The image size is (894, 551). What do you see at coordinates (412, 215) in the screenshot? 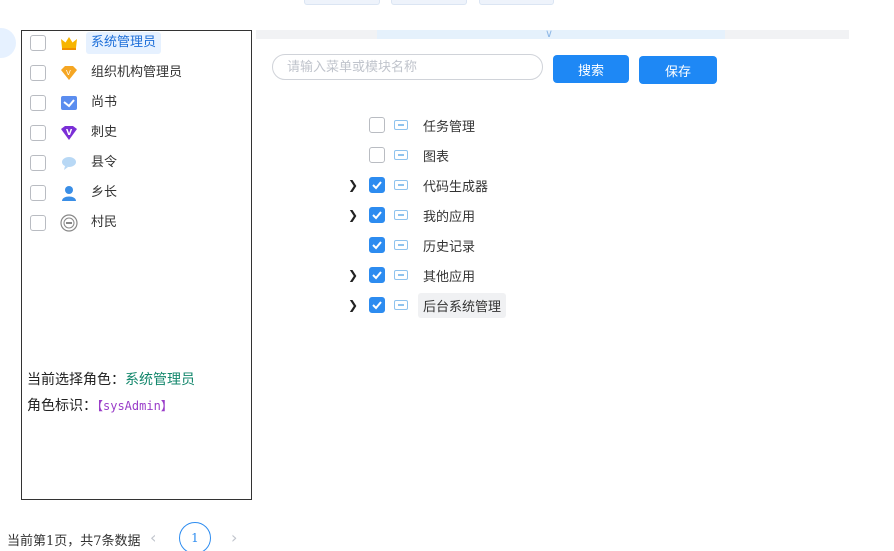
I see `menu-tree-node: ❯ 我的应用` at bounding box center [412, 215].